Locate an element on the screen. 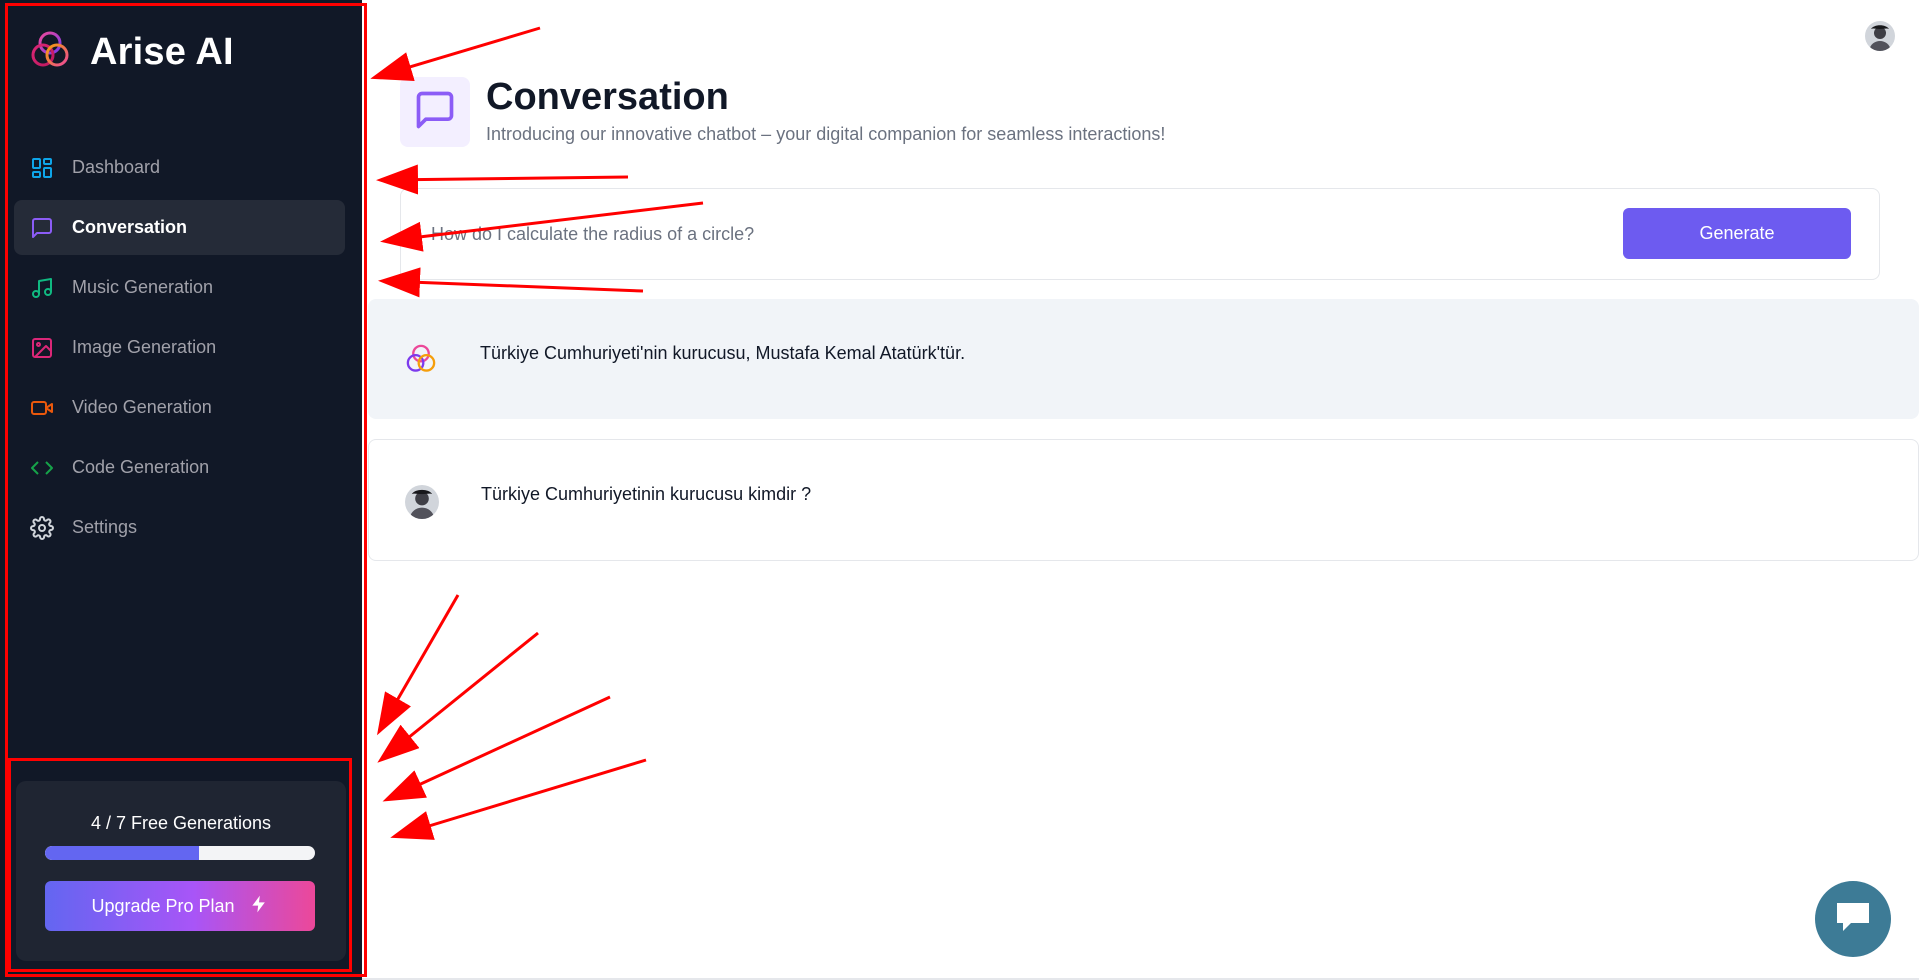 The height and width of the screenshot is (980, 1919). sidebar-nav: Dashboard Conversation Music Generation is located at coordinates (179, 350).